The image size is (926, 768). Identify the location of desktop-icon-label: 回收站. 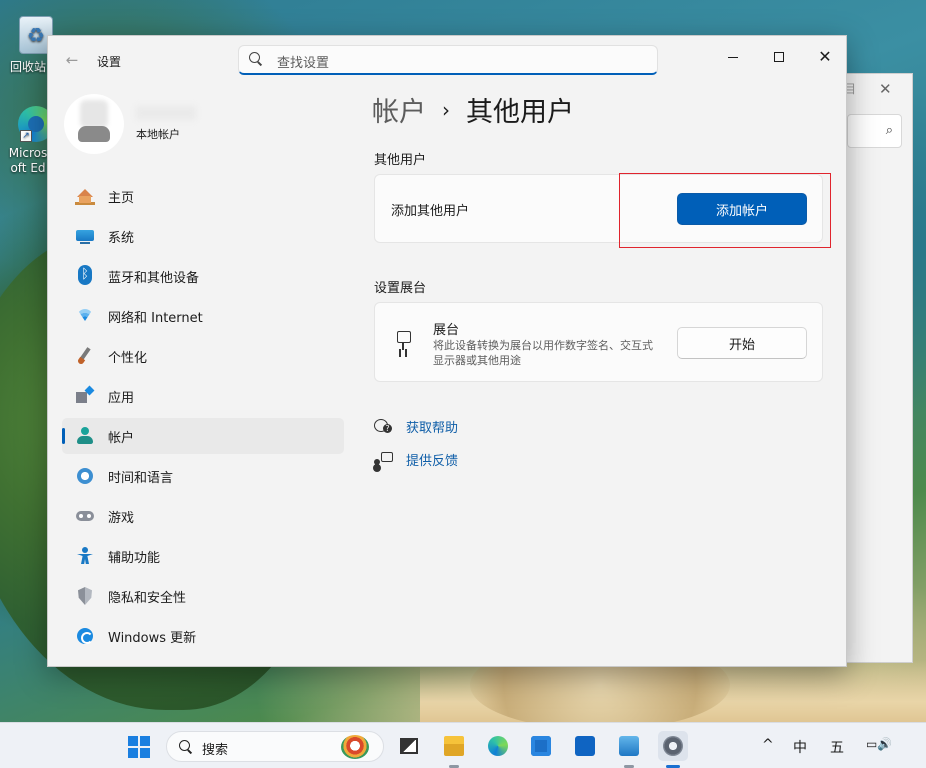
(27, 67).